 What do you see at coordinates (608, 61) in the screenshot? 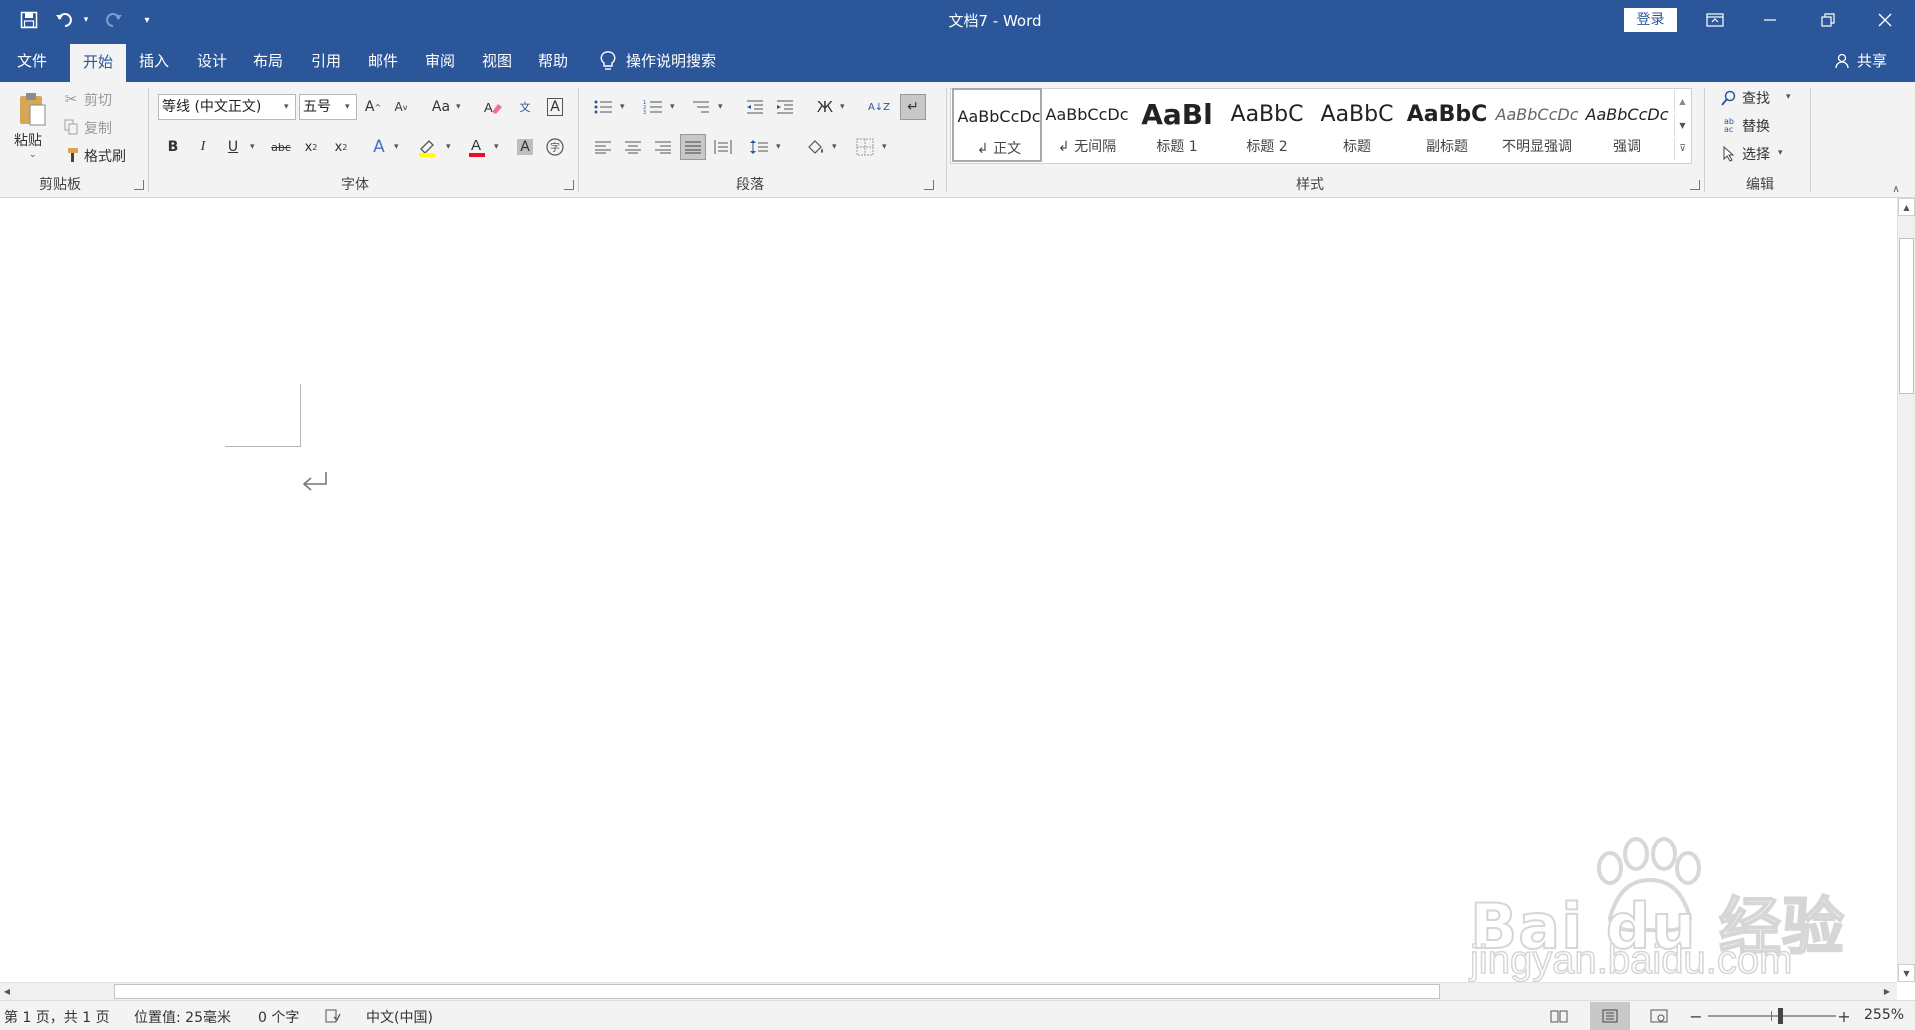
I see `lightbulb-icon` at bounding box center [608, 61].